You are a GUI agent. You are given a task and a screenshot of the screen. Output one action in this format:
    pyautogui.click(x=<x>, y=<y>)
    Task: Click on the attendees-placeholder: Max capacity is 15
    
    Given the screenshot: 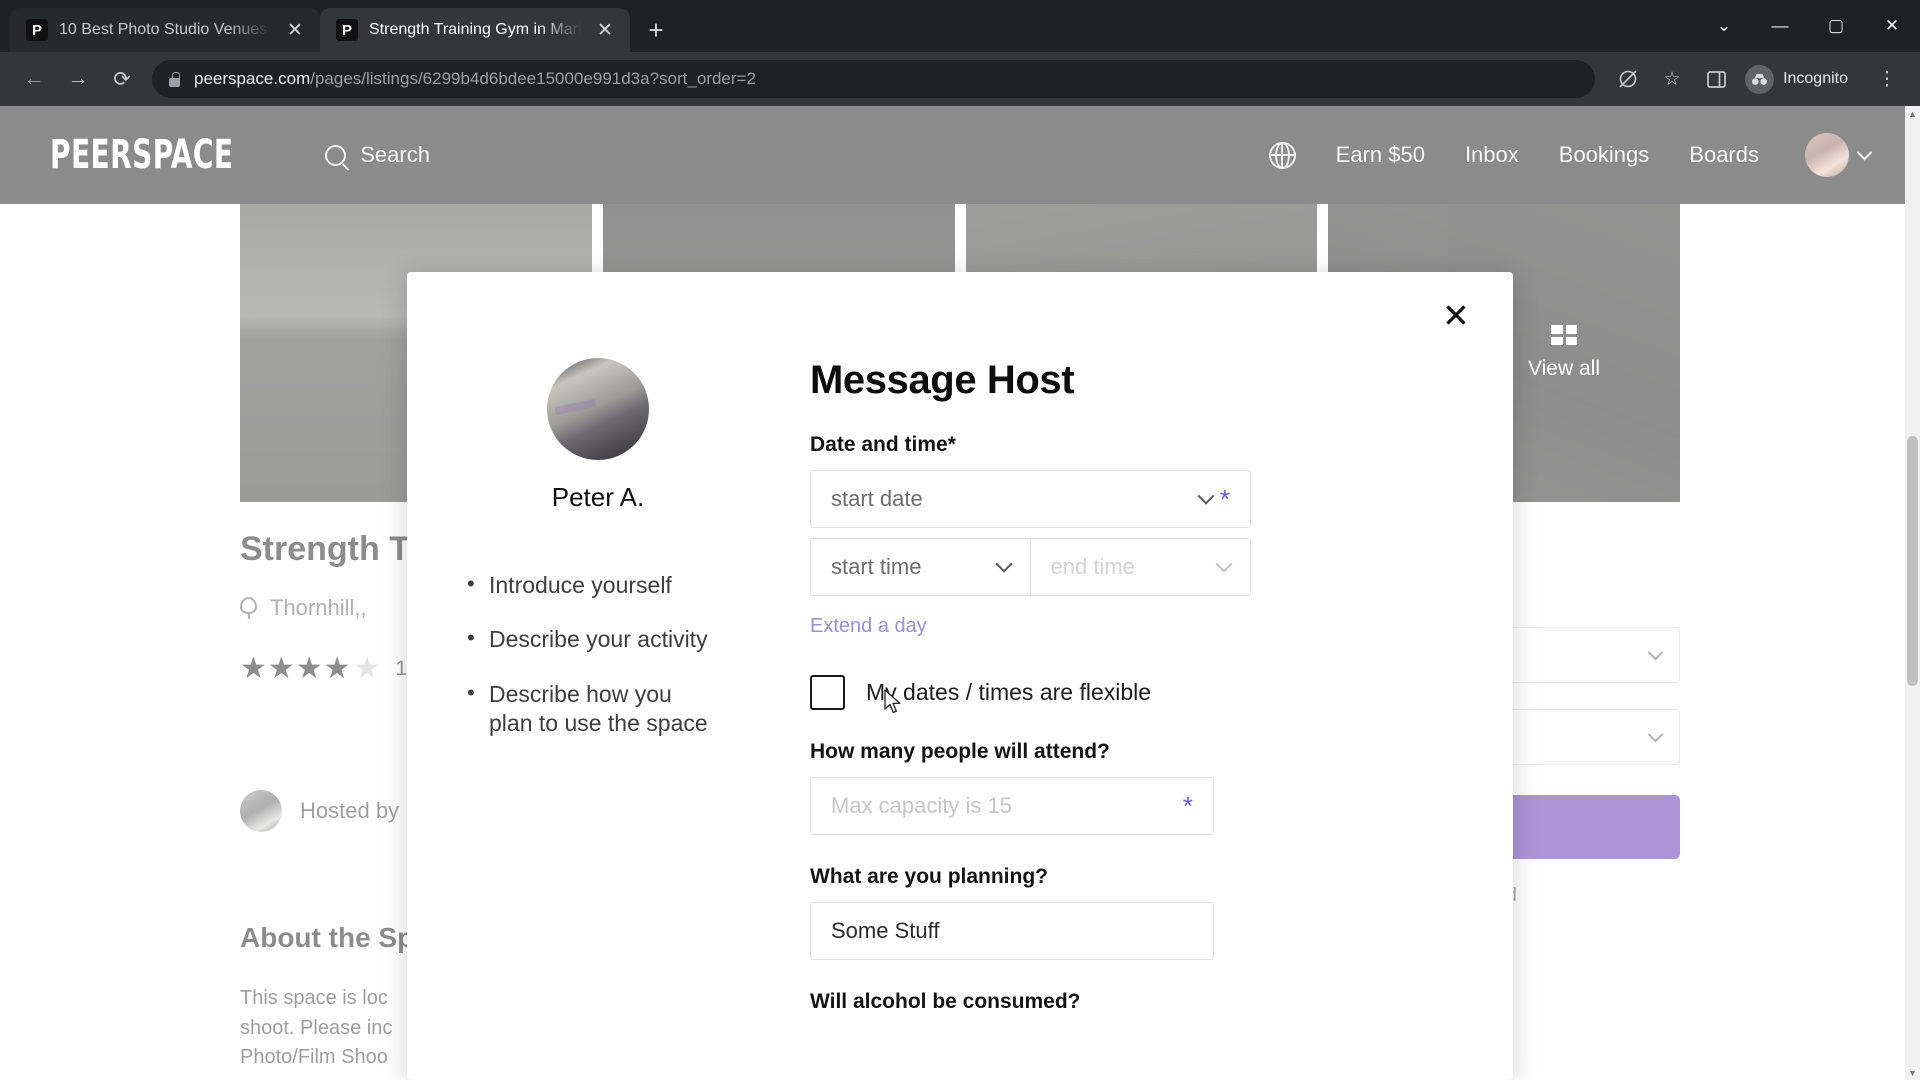 What is the action you would take?
    pyautogui.click(x=921, y=805)
    